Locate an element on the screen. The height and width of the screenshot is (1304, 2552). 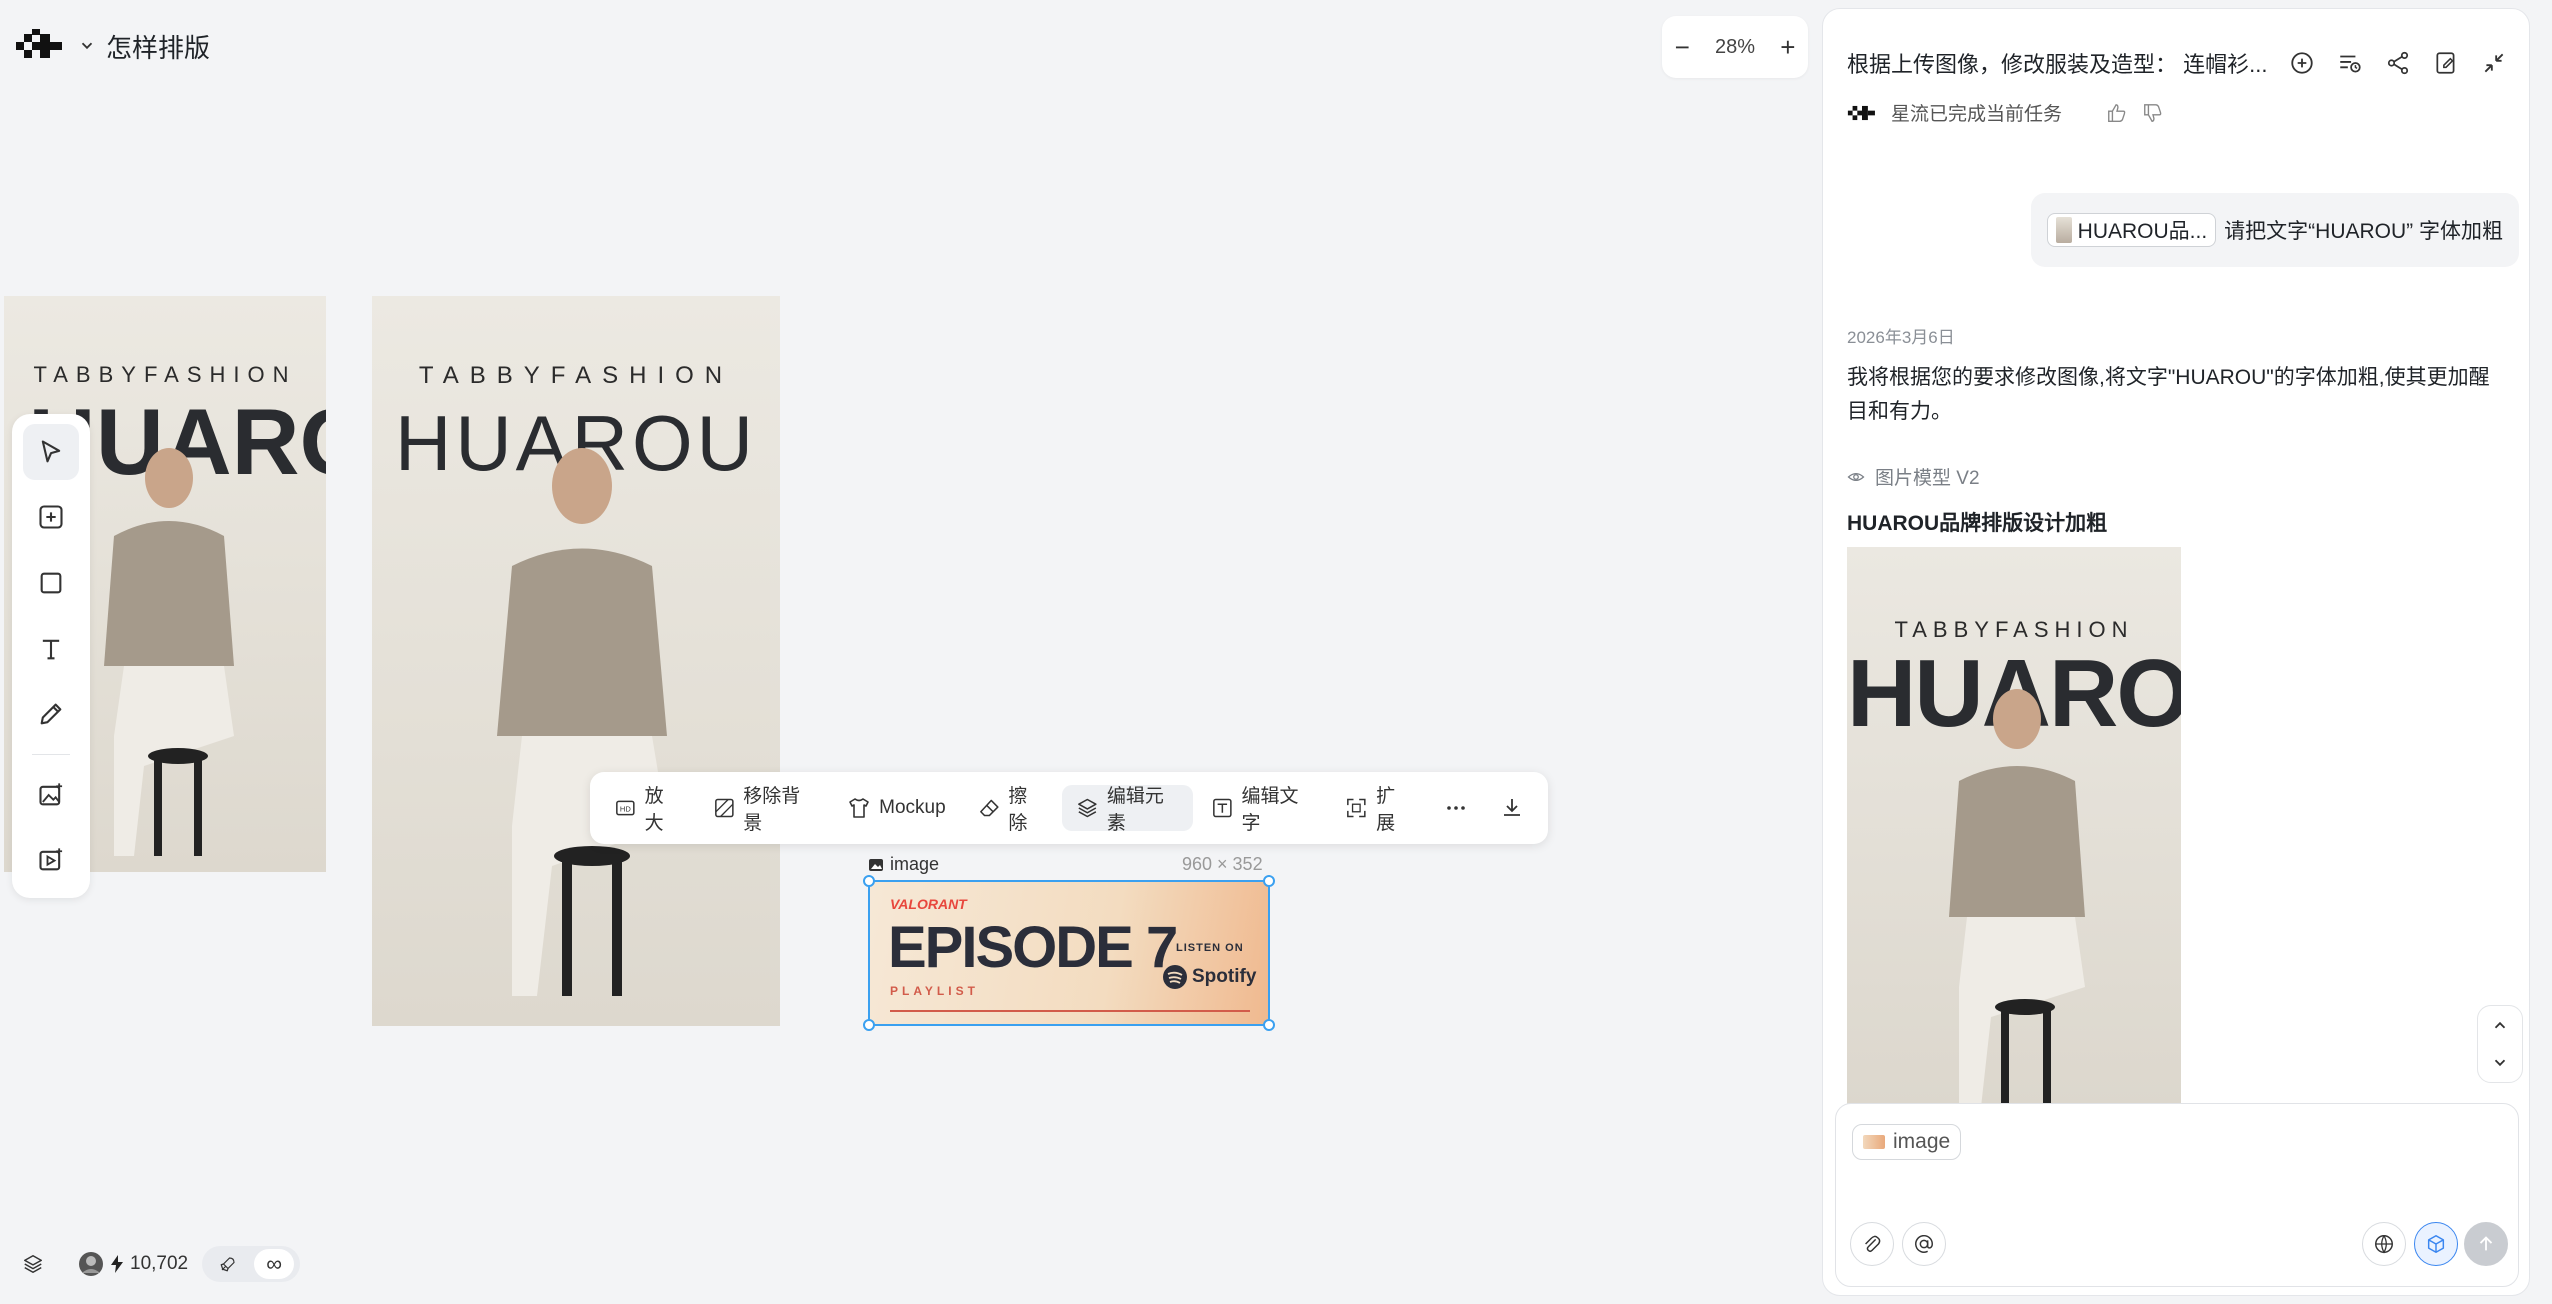
ai-video-tool is located at coordinates (51, 860).